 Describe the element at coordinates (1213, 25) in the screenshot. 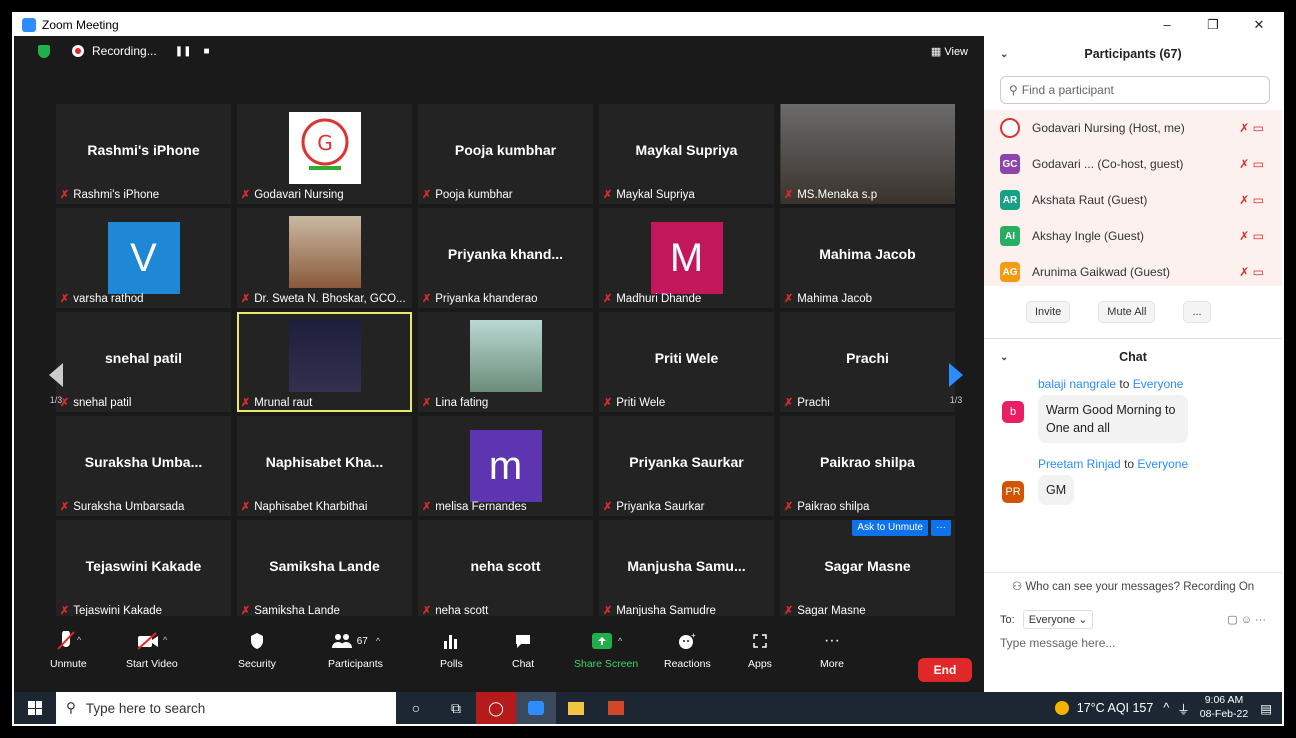

I see `restore-button: ❐` at that location.